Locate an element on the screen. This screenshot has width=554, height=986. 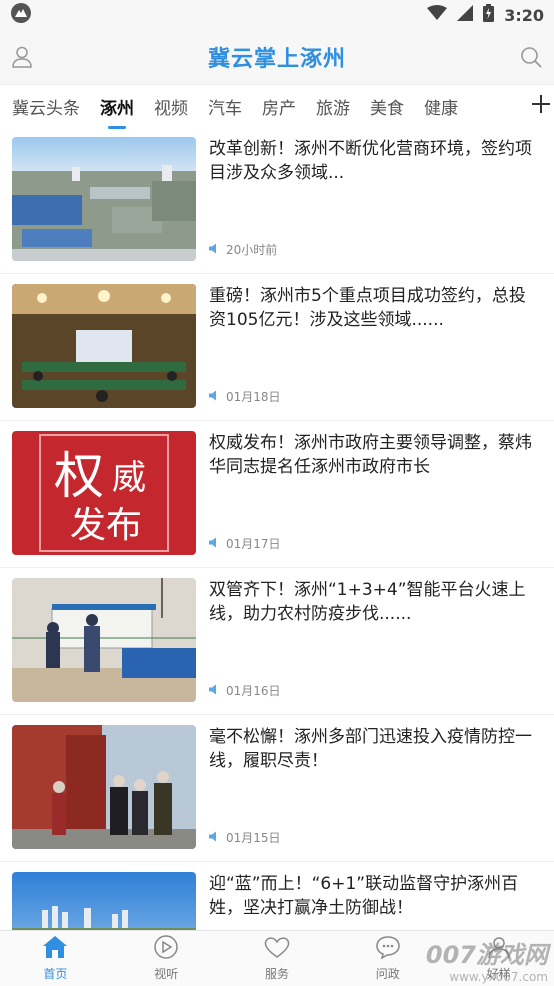
tab-video: 视频 is located at coordinates (171, 106).